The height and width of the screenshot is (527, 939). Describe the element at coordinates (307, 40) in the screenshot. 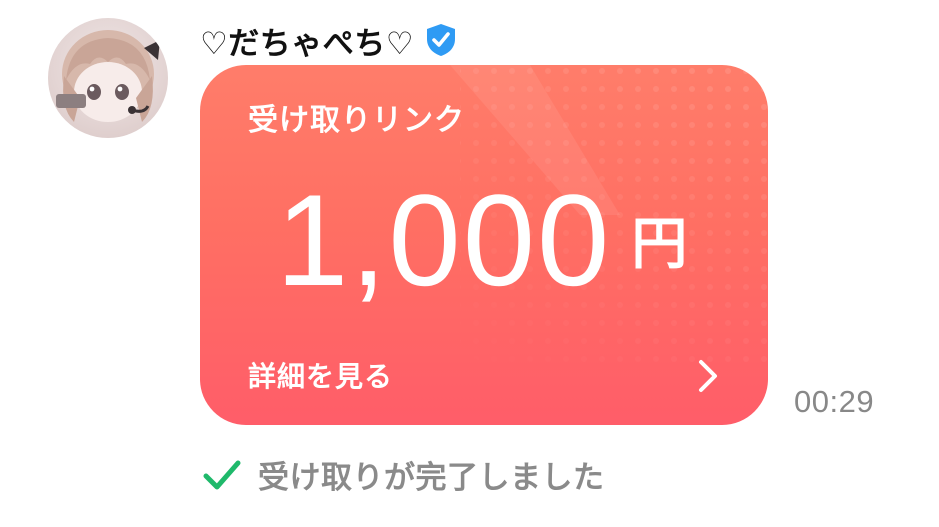

I see `sender-name: ♡だちゃぺち♡` at that location.